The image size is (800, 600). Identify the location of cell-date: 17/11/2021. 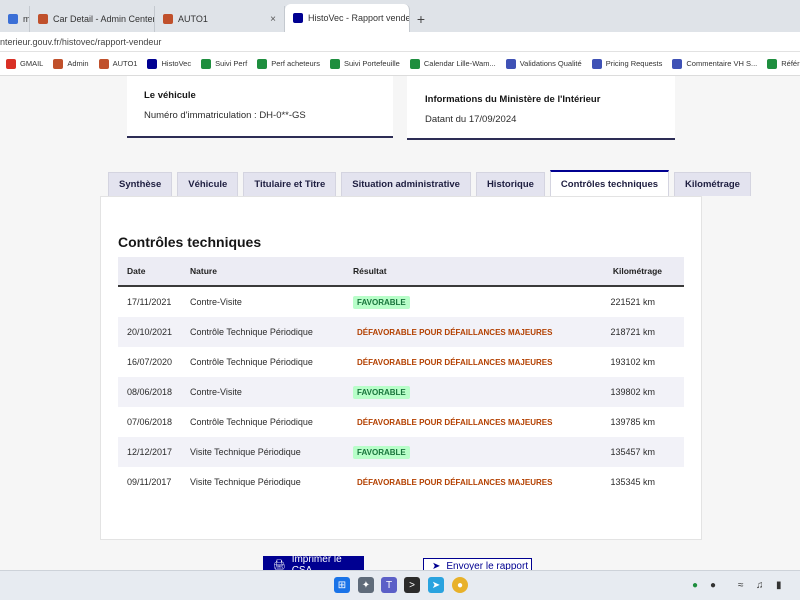
(149, 302).